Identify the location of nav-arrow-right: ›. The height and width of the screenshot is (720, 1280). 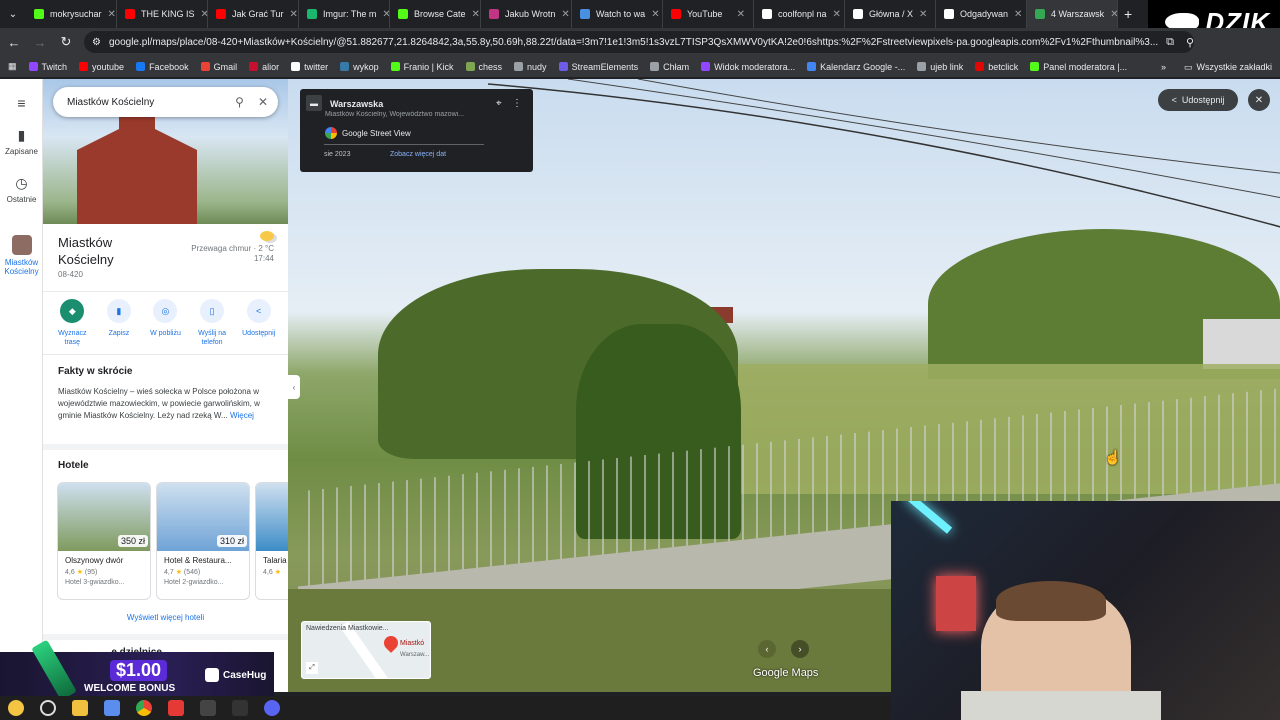
(800, 649).